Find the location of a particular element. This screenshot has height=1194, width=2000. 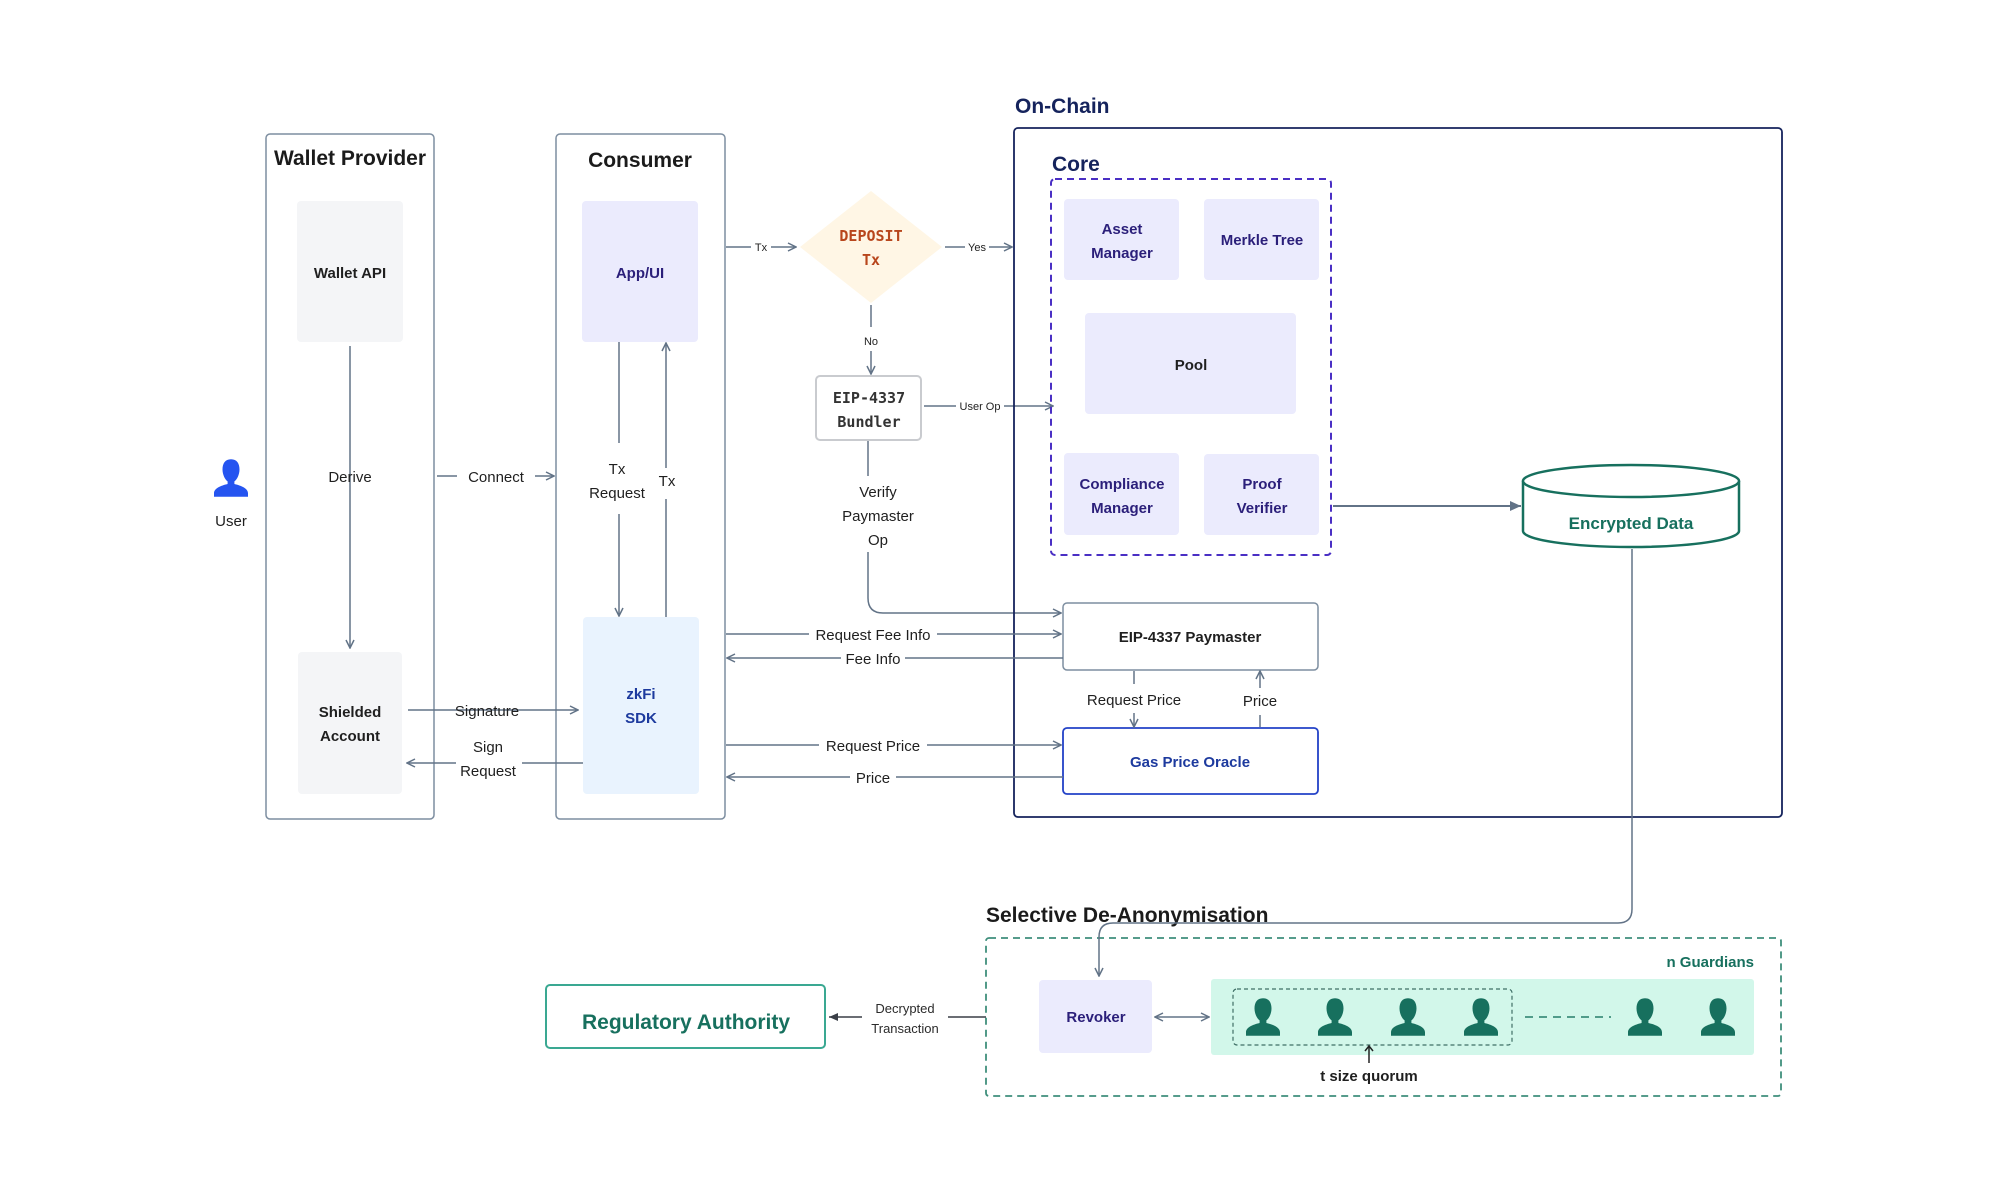

shielded-account-rect is located at coordinates (350, 723).